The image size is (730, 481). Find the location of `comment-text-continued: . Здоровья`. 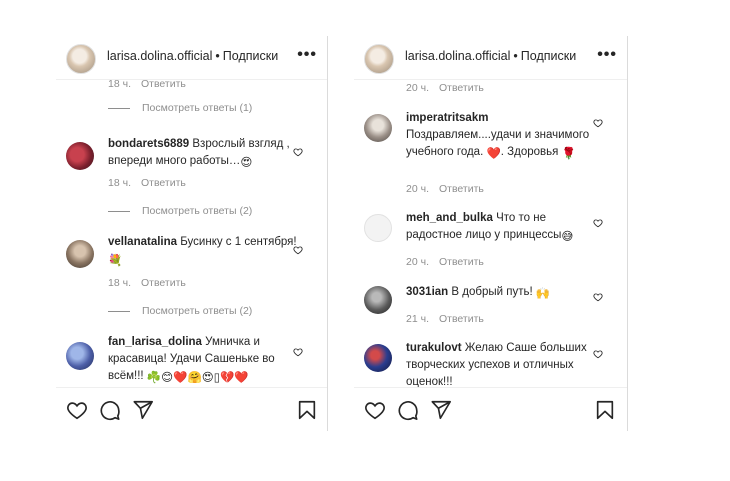

comment-text-continued: . Здоровья is located at coordinates (529, 152).